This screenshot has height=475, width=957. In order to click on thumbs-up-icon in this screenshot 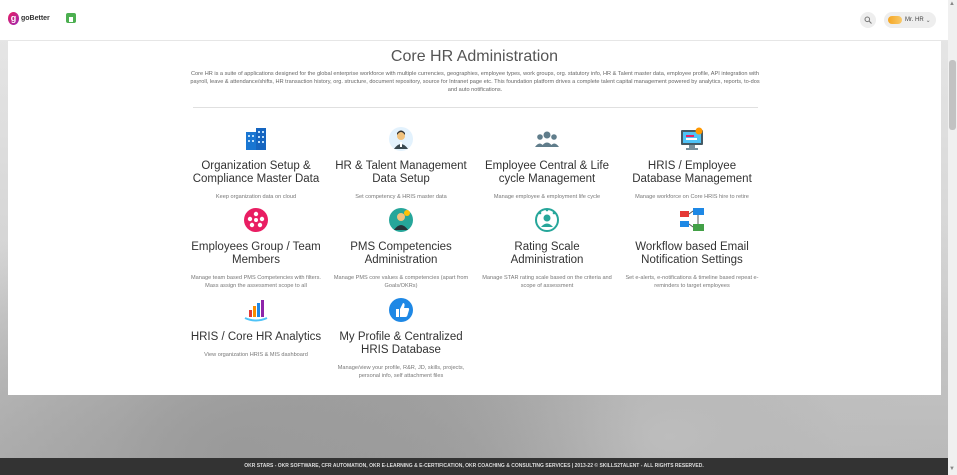, I will do `click(401, 310)`.